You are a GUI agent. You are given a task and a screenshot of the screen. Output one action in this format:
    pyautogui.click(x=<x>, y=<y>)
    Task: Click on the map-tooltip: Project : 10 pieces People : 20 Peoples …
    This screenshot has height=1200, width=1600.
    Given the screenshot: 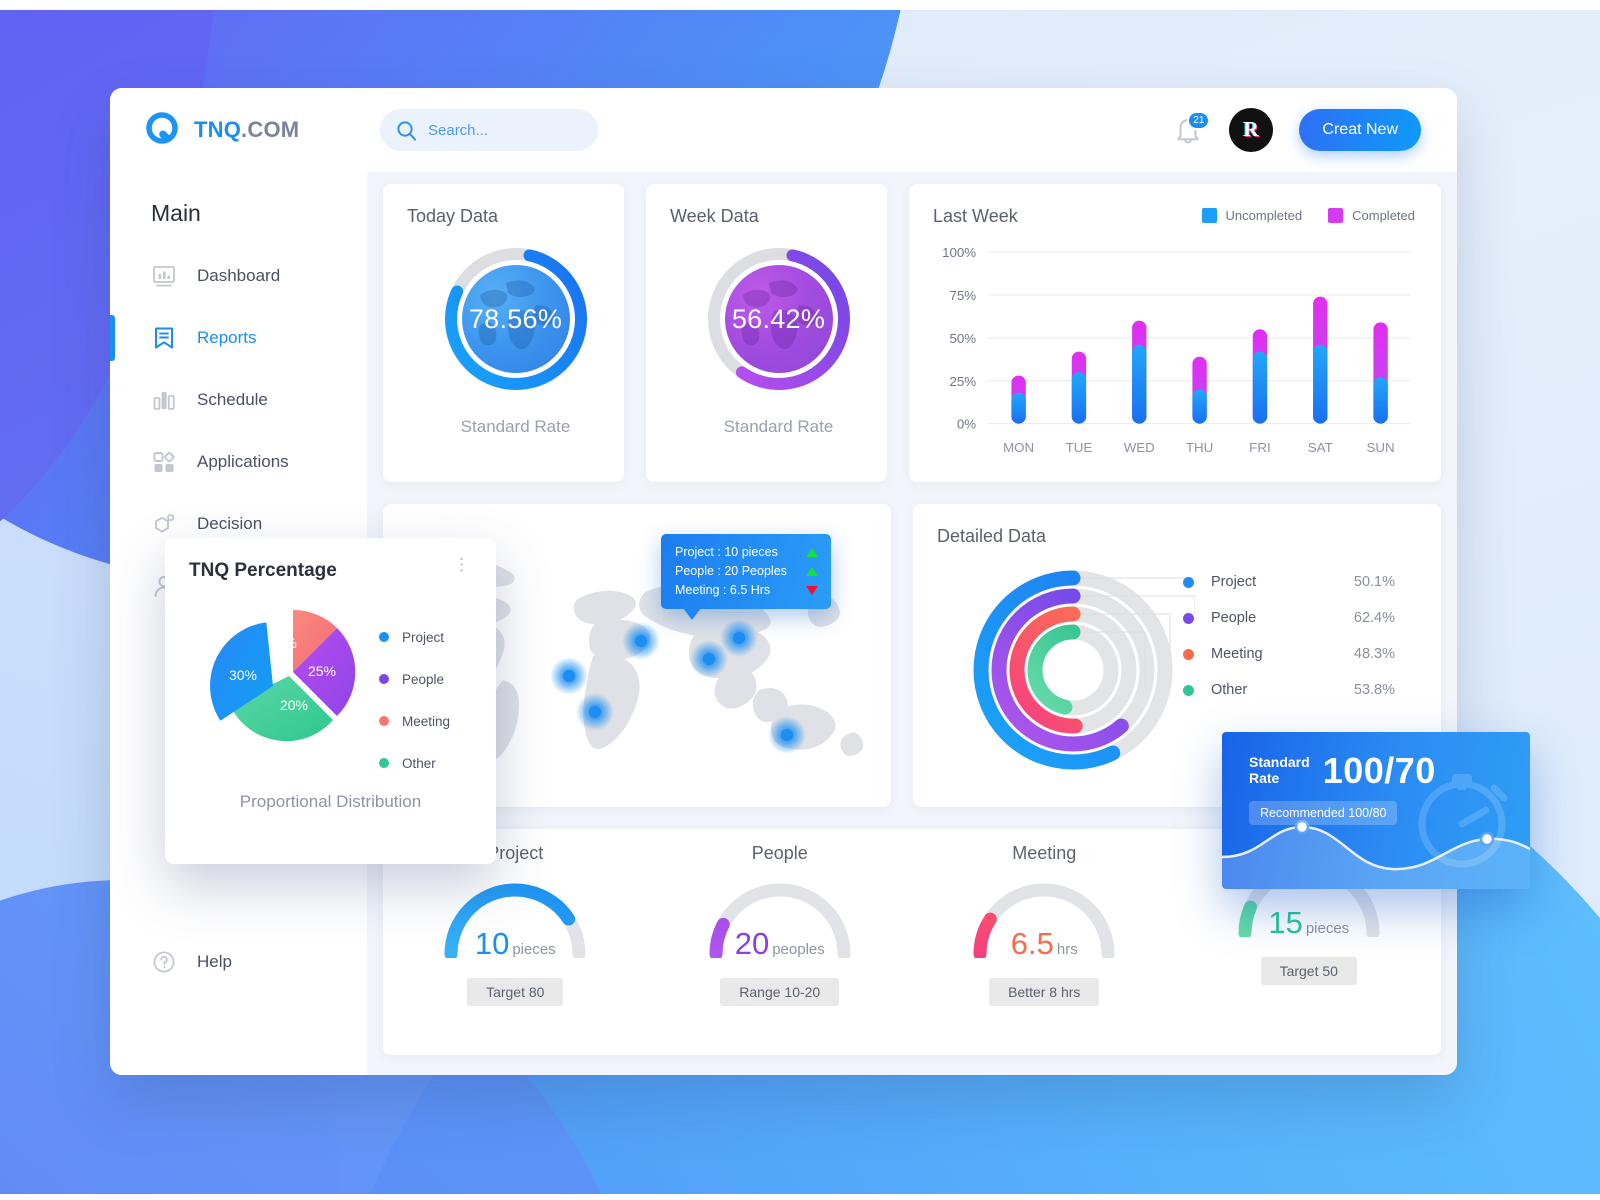 What is the action you would take?
    pyautogui.click(x=746, y=577)
    